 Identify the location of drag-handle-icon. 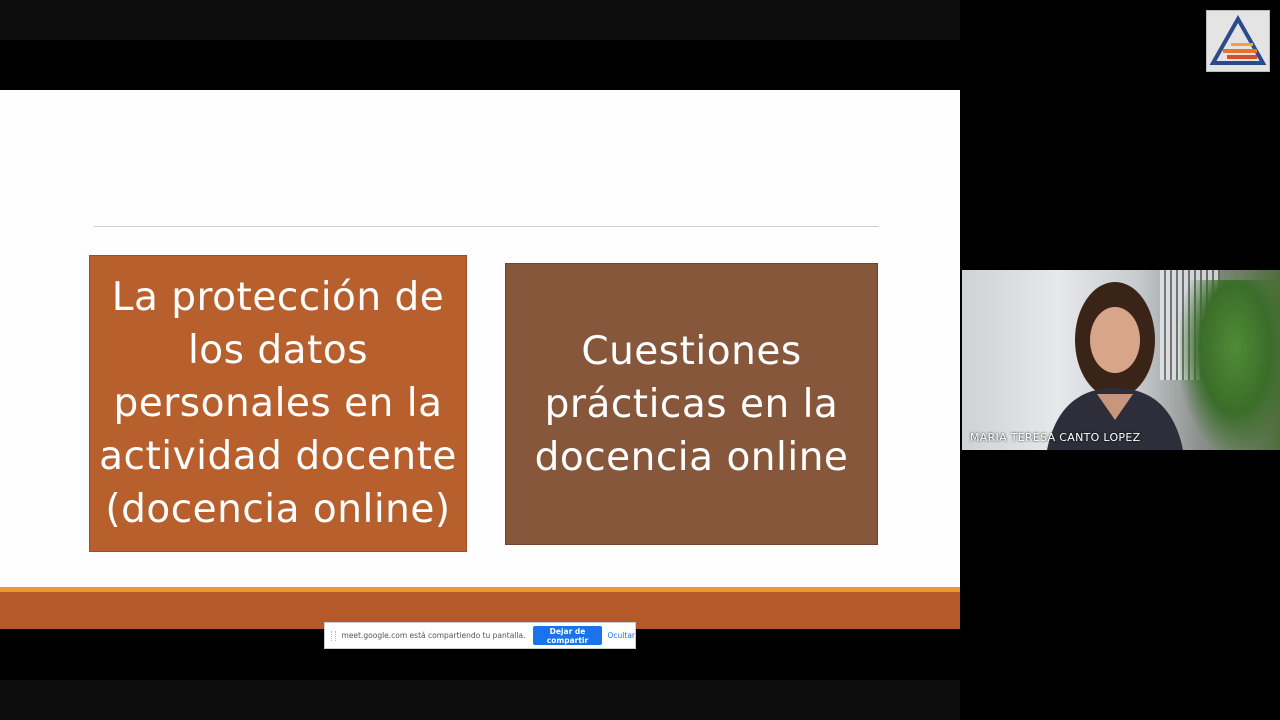
(333, 635).